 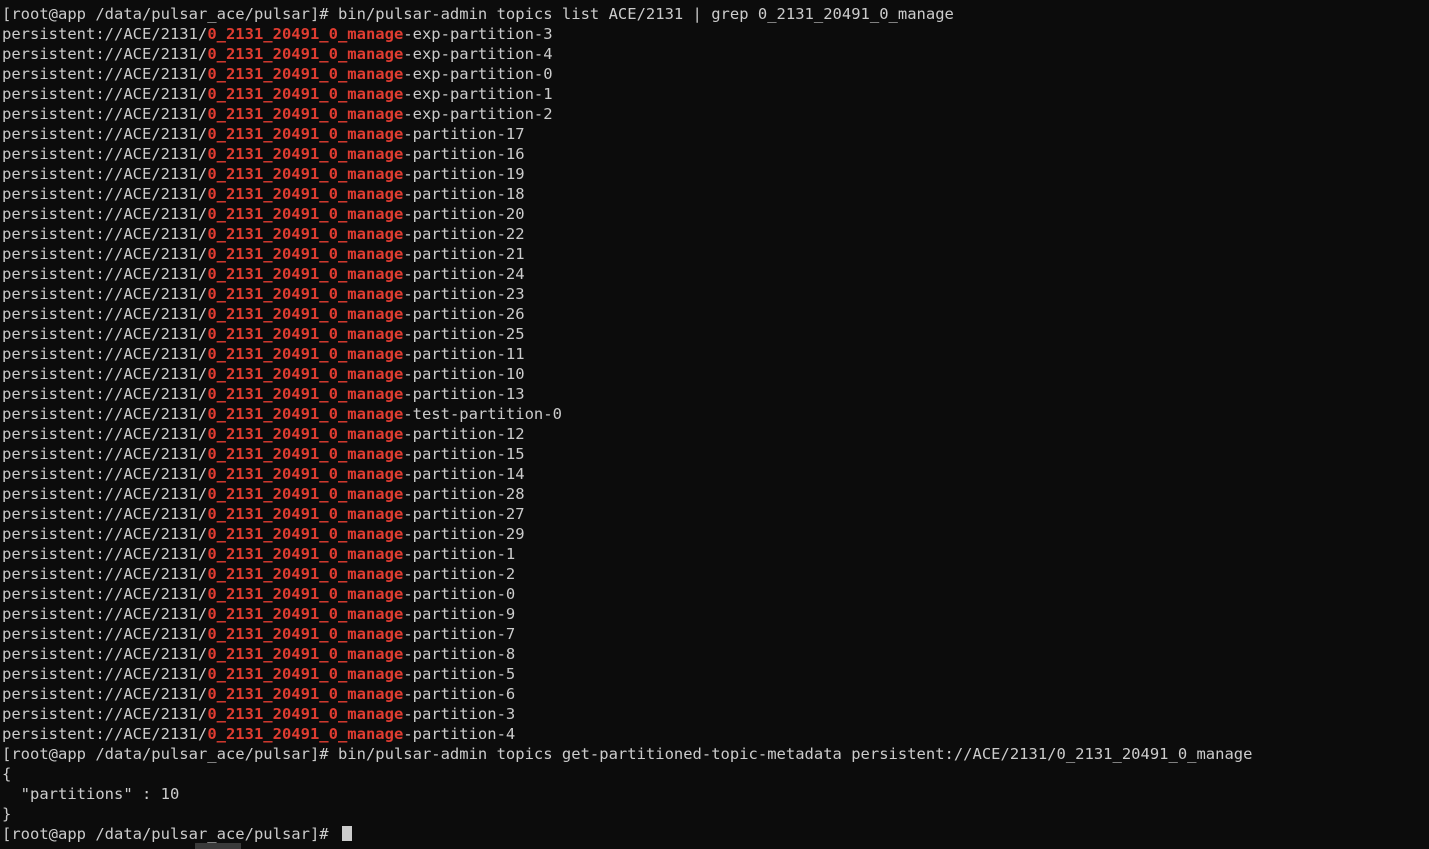 I want to click on topic-suffix: -partition-23, so click(x=464, y=294).